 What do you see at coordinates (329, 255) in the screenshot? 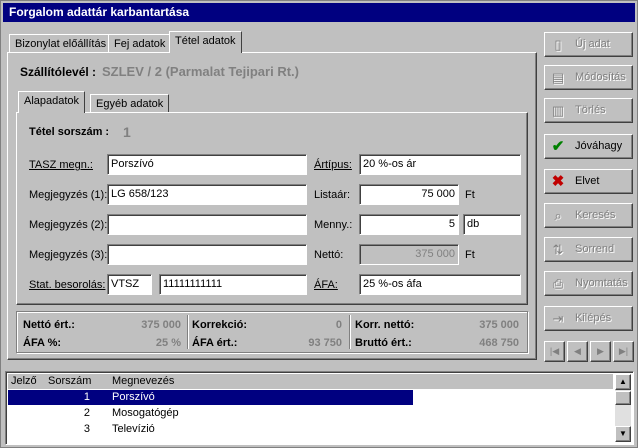
I see `netto-label: Nettó:` at bounding box center [329, 255].